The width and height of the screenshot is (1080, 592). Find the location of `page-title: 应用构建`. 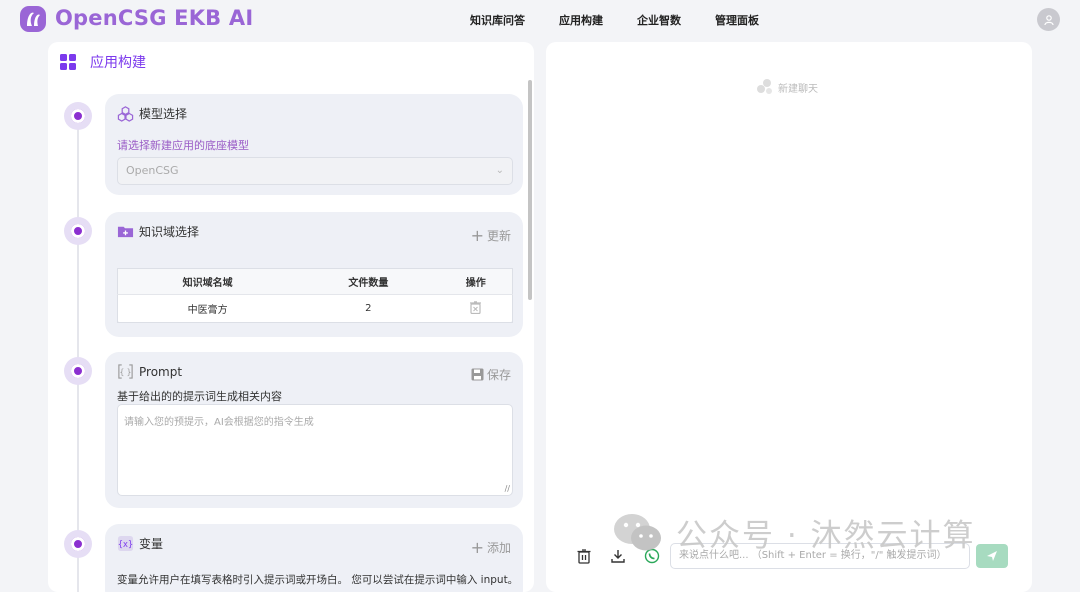

page-title: 应用构建 is located at coordinates (118, 63).